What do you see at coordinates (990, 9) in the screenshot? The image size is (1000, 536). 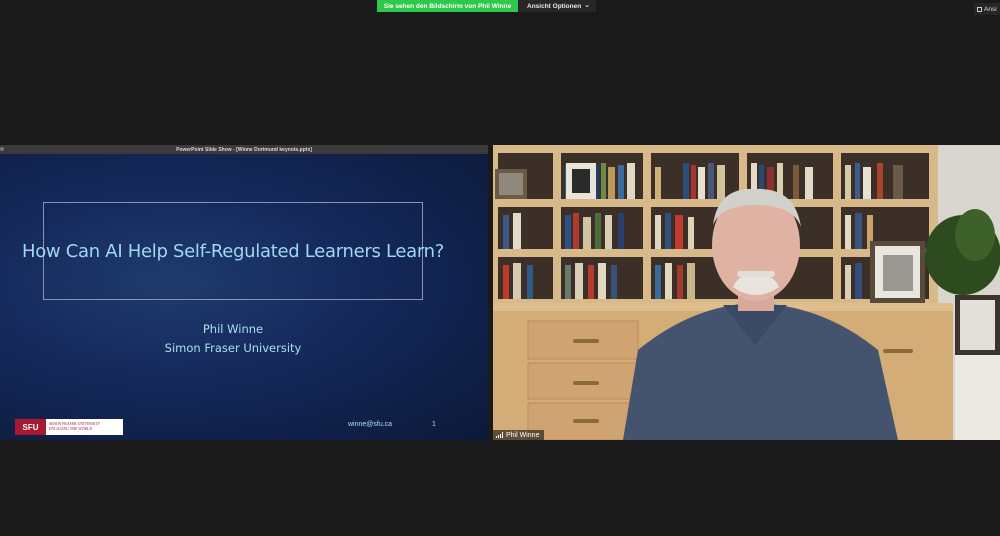 I see `view-button-label: Ansi` at bounding box center [990, 9].